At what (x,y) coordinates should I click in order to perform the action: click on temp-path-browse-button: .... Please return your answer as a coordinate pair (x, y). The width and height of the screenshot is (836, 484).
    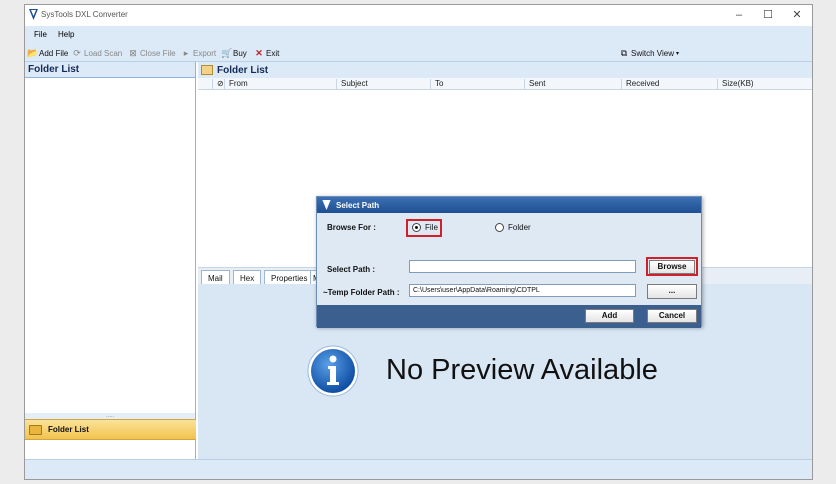
    Looking at the image, I should click on (672, 291).